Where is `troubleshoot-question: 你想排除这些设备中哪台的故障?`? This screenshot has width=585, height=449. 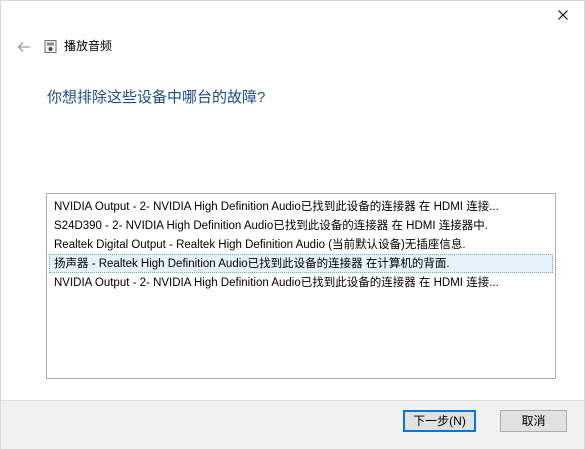 troubleshoot-question: 你想排除这些设备中哪台的故障? is located at coordinates (156, 97).